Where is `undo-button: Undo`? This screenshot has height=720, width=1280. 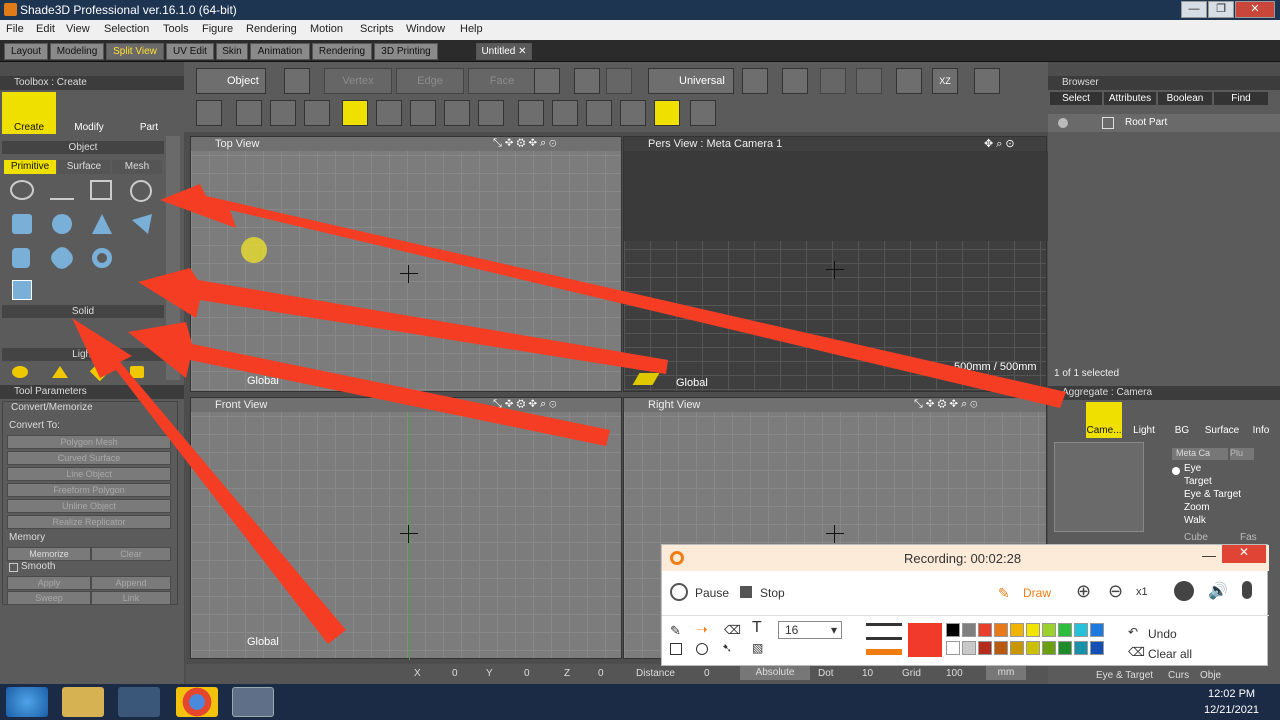 undo-button: Undo is located at coordinates (1162, 634).